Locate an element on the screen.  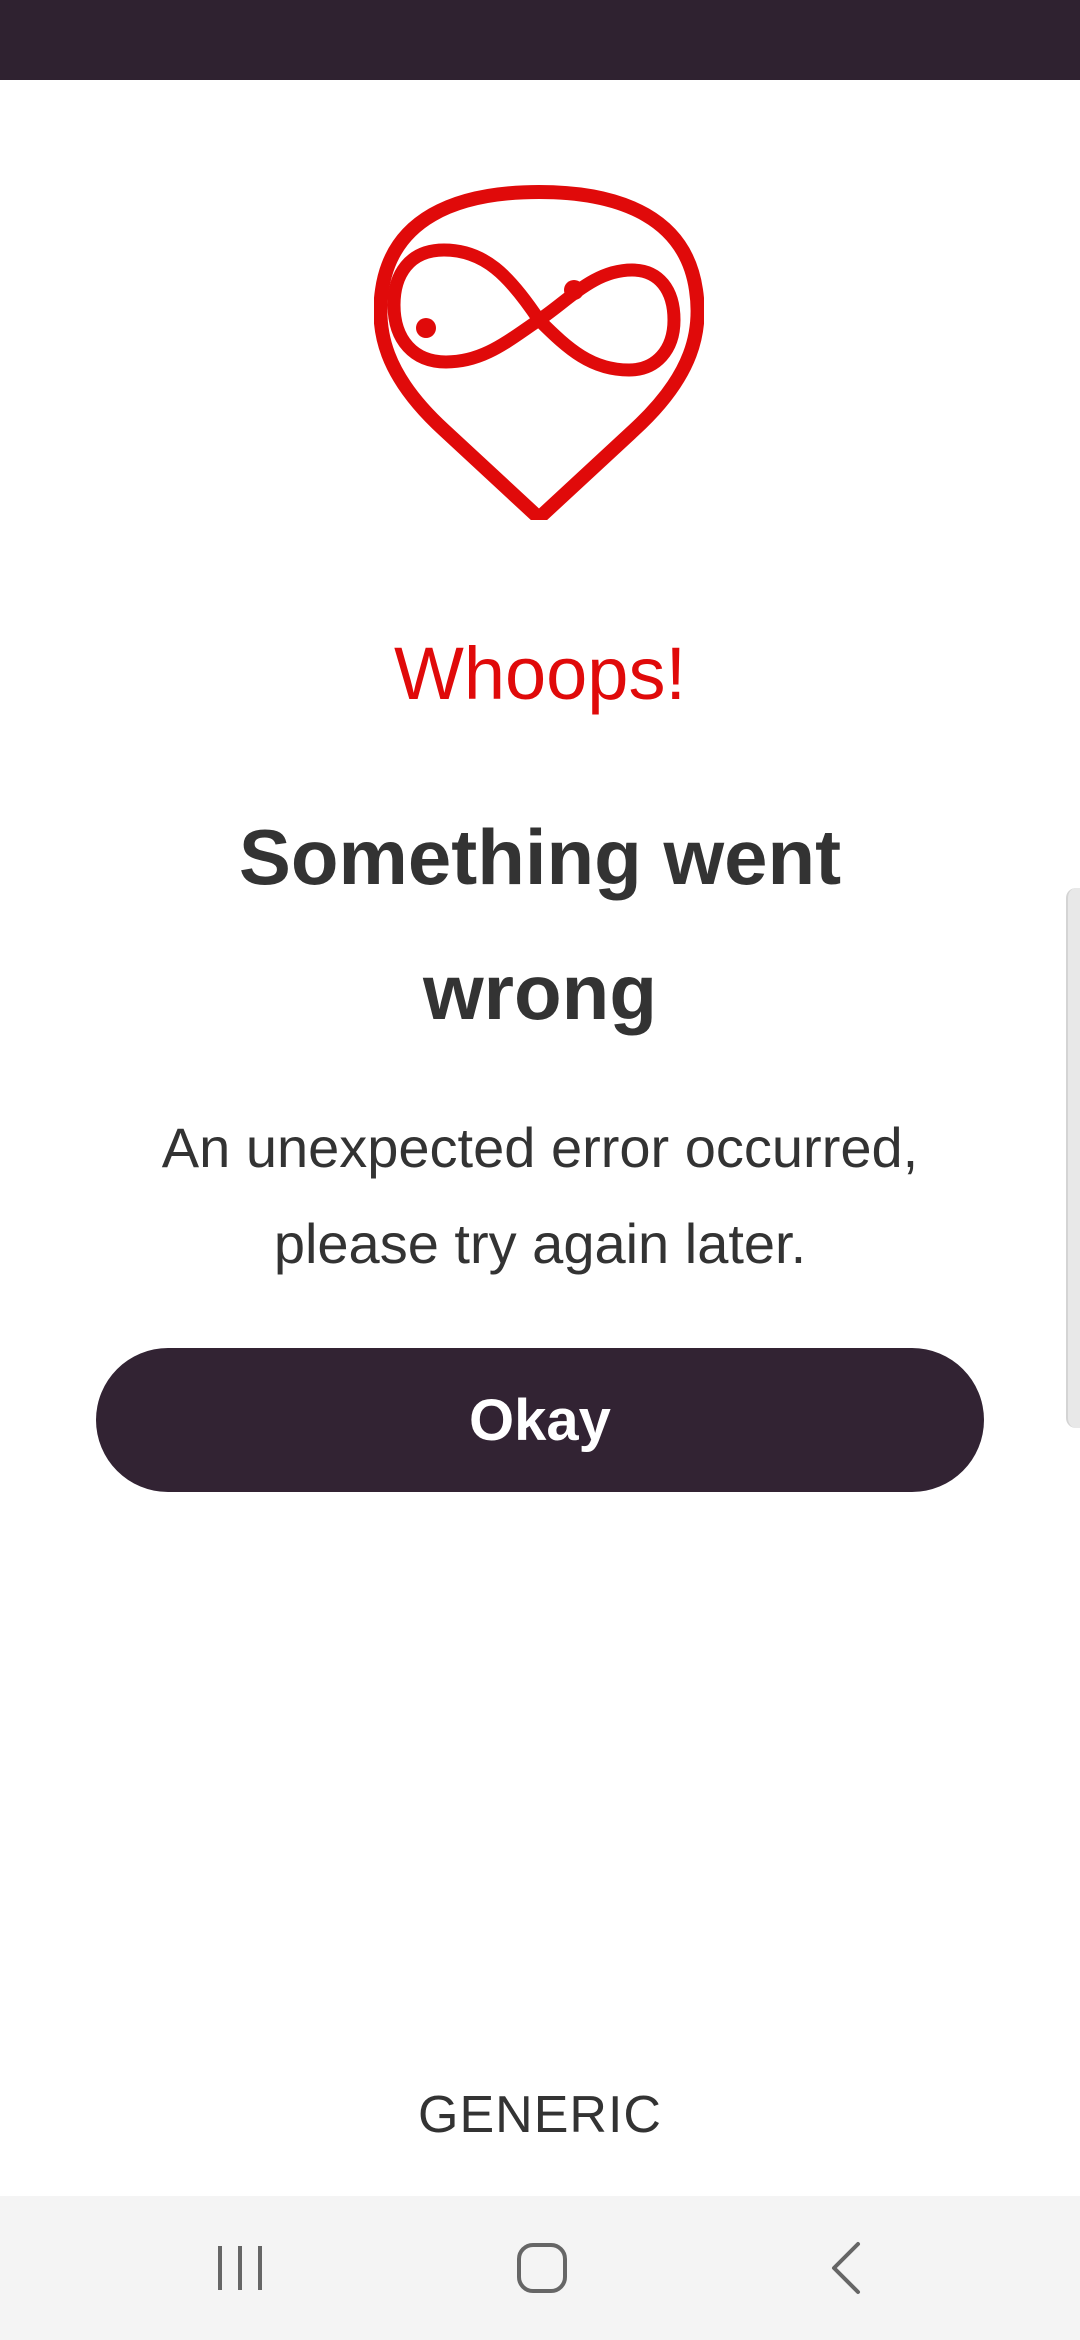
error-code-label: GENERIC is located at coordinates (540, 2115).